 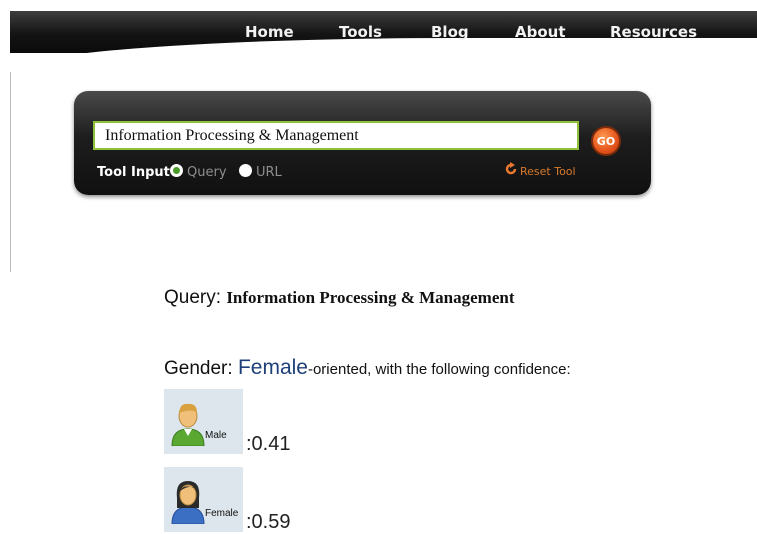 I want to click on url-radio-label: URL, so click(x=269, y=172).